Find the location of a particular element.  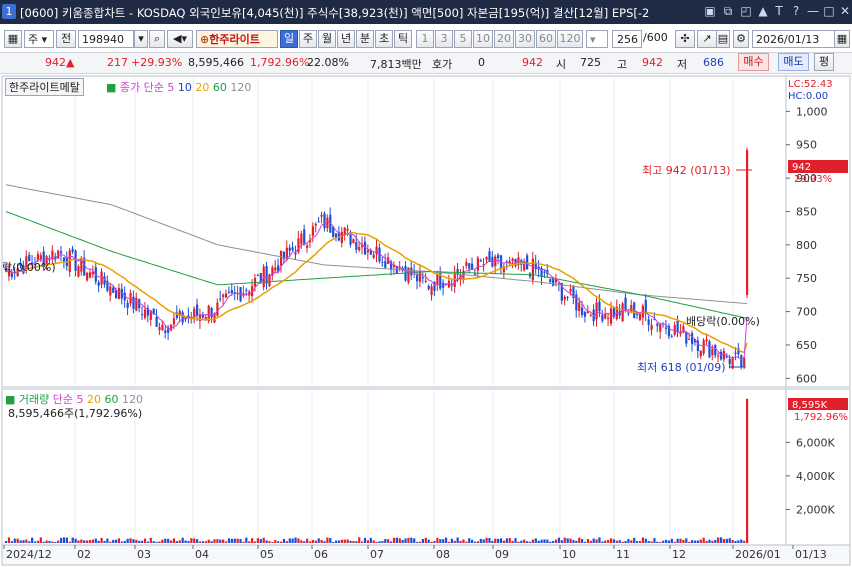

count-input: 256 is located at coordinates (627, 39).